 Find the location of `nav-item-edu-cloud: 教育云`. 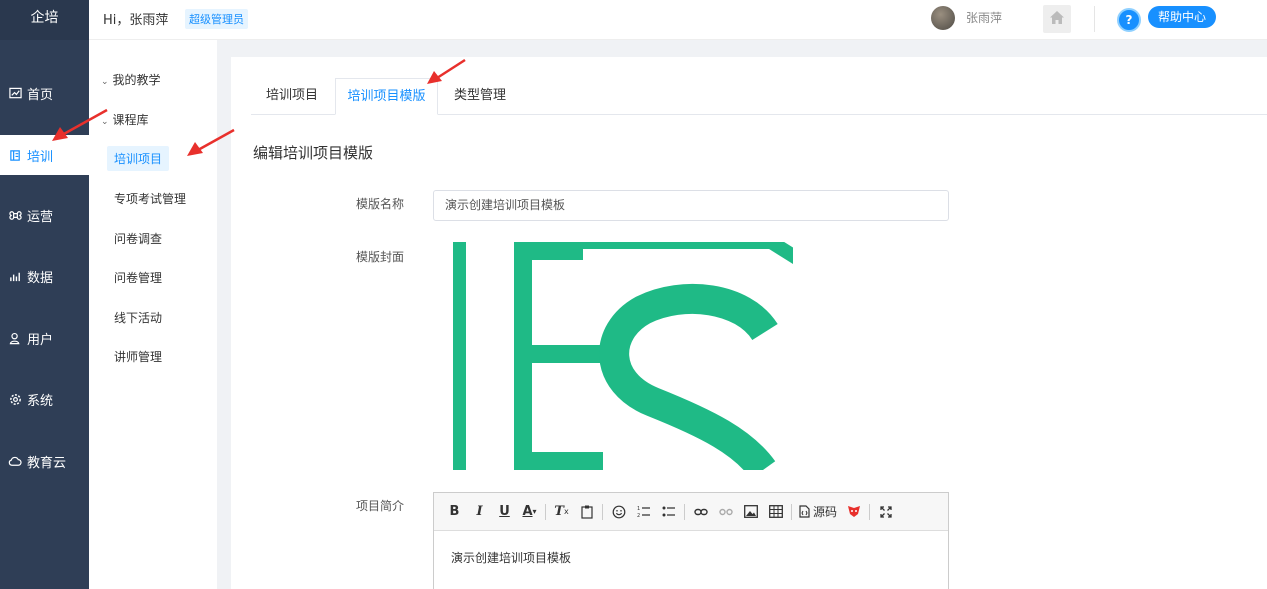

nav-item-edu-cloud: 教育云 is located at coordinates (44, 461).